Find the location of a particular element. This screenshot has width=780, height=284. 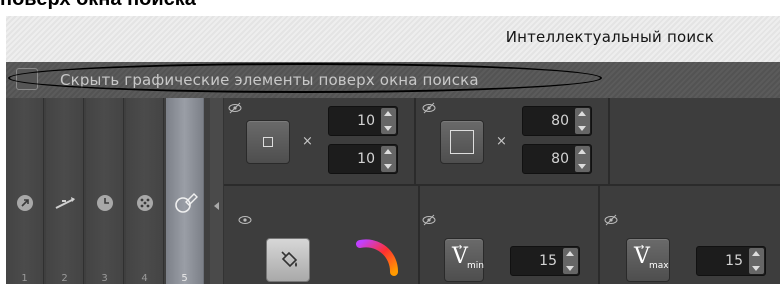

window-title: Интеллектуальный поиск is located at coordinates (609, 37).